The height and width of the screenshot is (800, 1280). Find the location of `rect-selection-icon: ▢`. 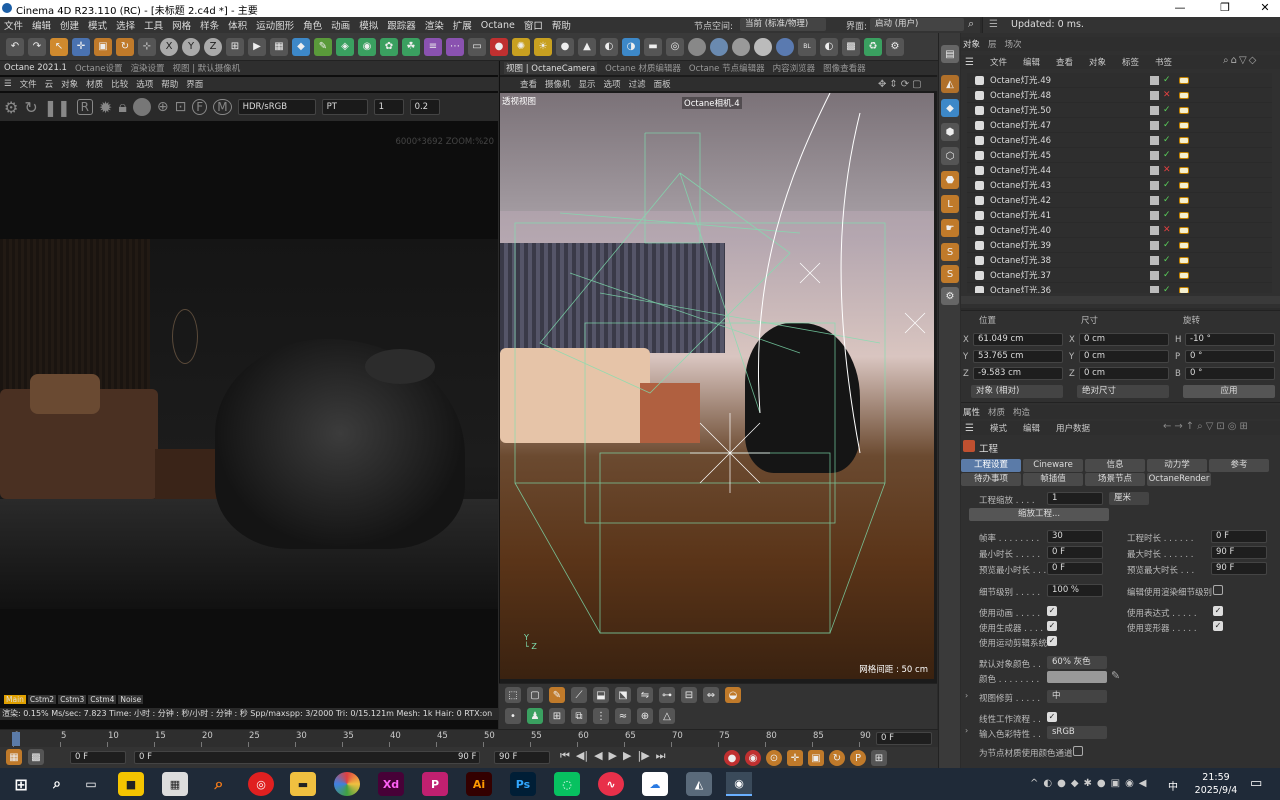

rect-selection-icon: ▢ is located at coordinates (535, 695).